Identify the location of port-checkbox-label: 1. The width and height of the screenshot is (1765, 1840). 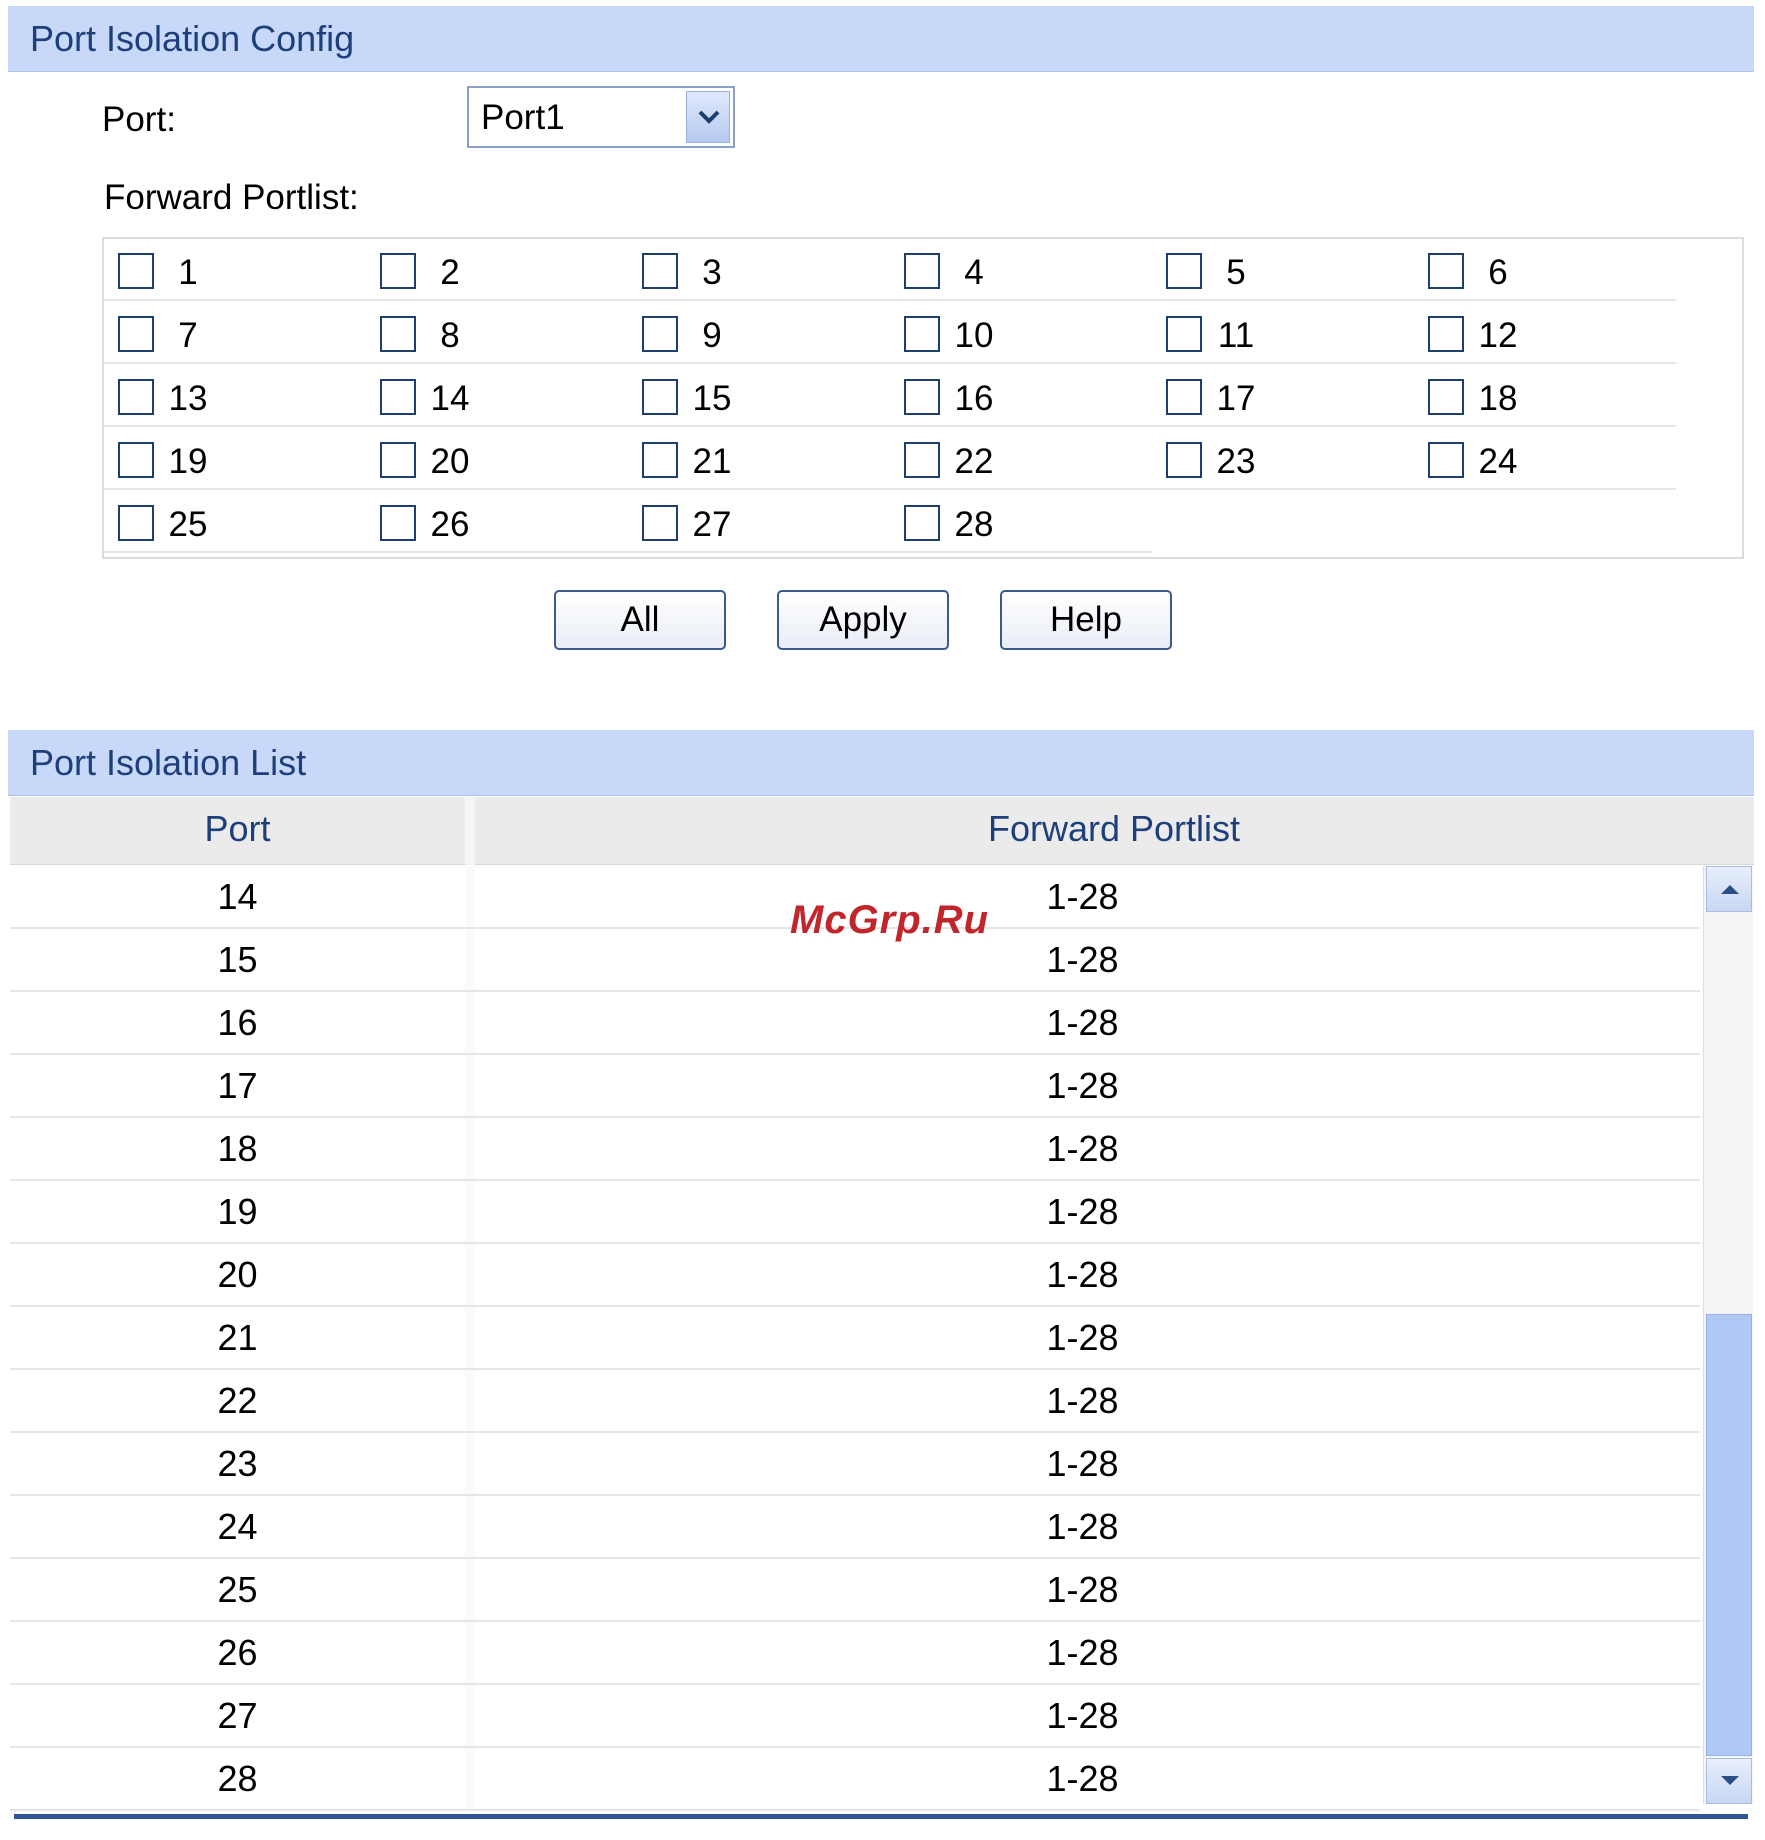
(188, 272).